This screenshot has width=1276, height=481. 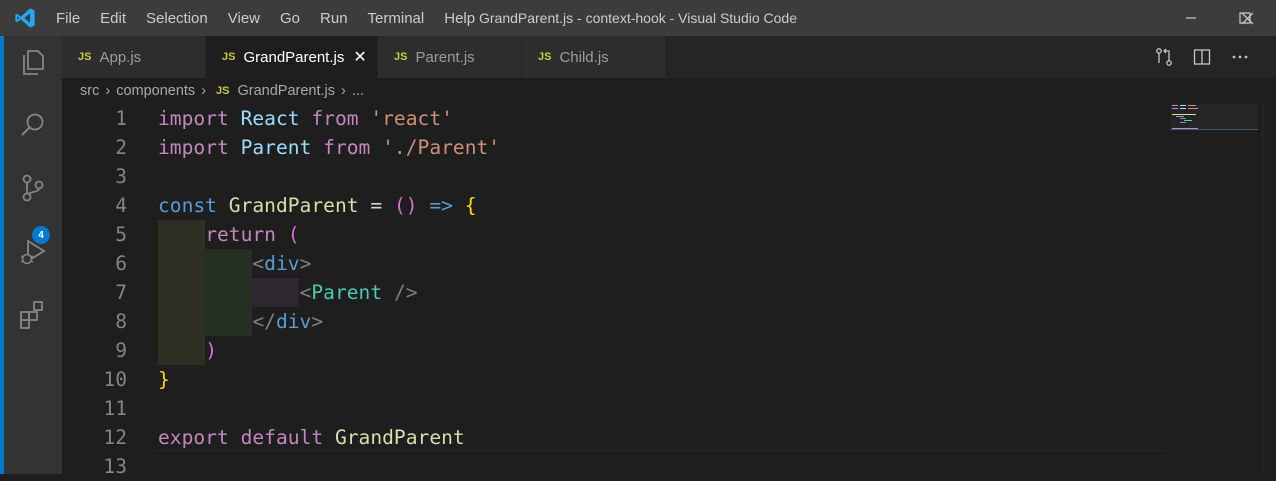 I want to click on explorer-icon, so click(x=33, y=62).